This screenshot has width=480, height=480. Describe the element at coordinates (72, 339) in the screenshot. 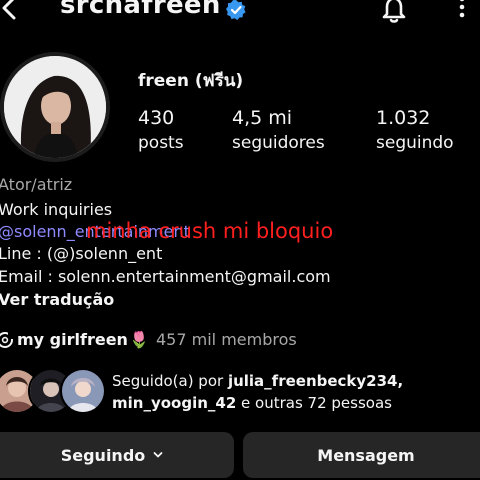

I see `channel-name: my girlfreen` at that location.